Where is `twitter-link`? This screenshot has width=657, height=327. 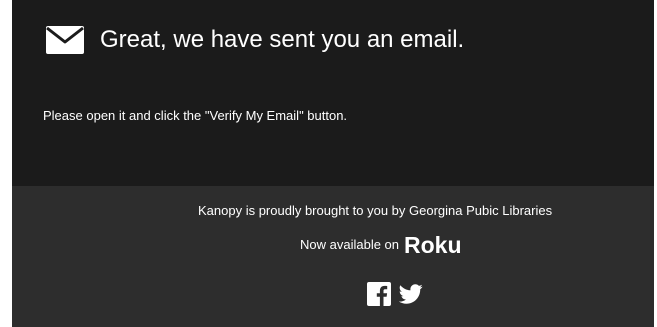 twitter-link is located at coordinates (411, 294).